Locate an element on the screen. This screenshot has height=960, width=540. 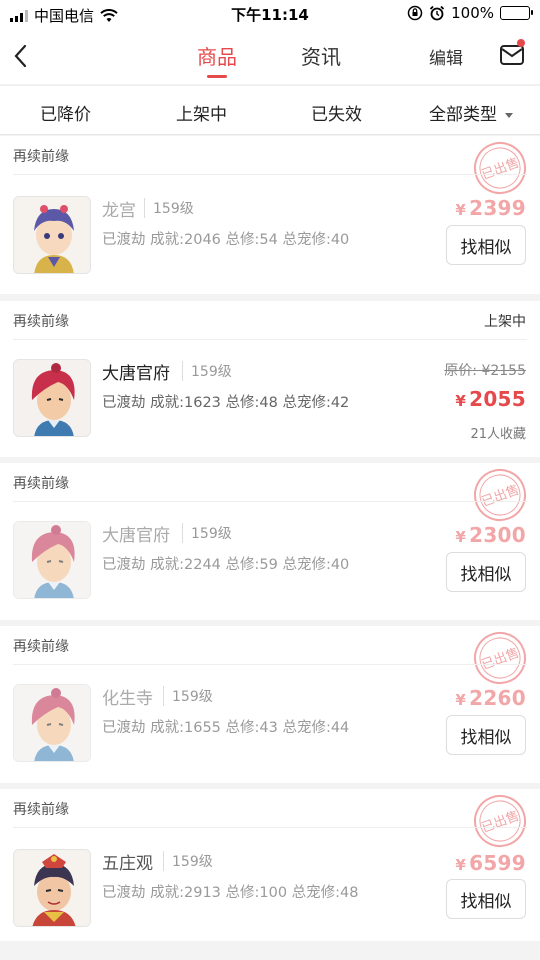
filter-price-dropped: 已降价 is located at coordinates (65, 112).